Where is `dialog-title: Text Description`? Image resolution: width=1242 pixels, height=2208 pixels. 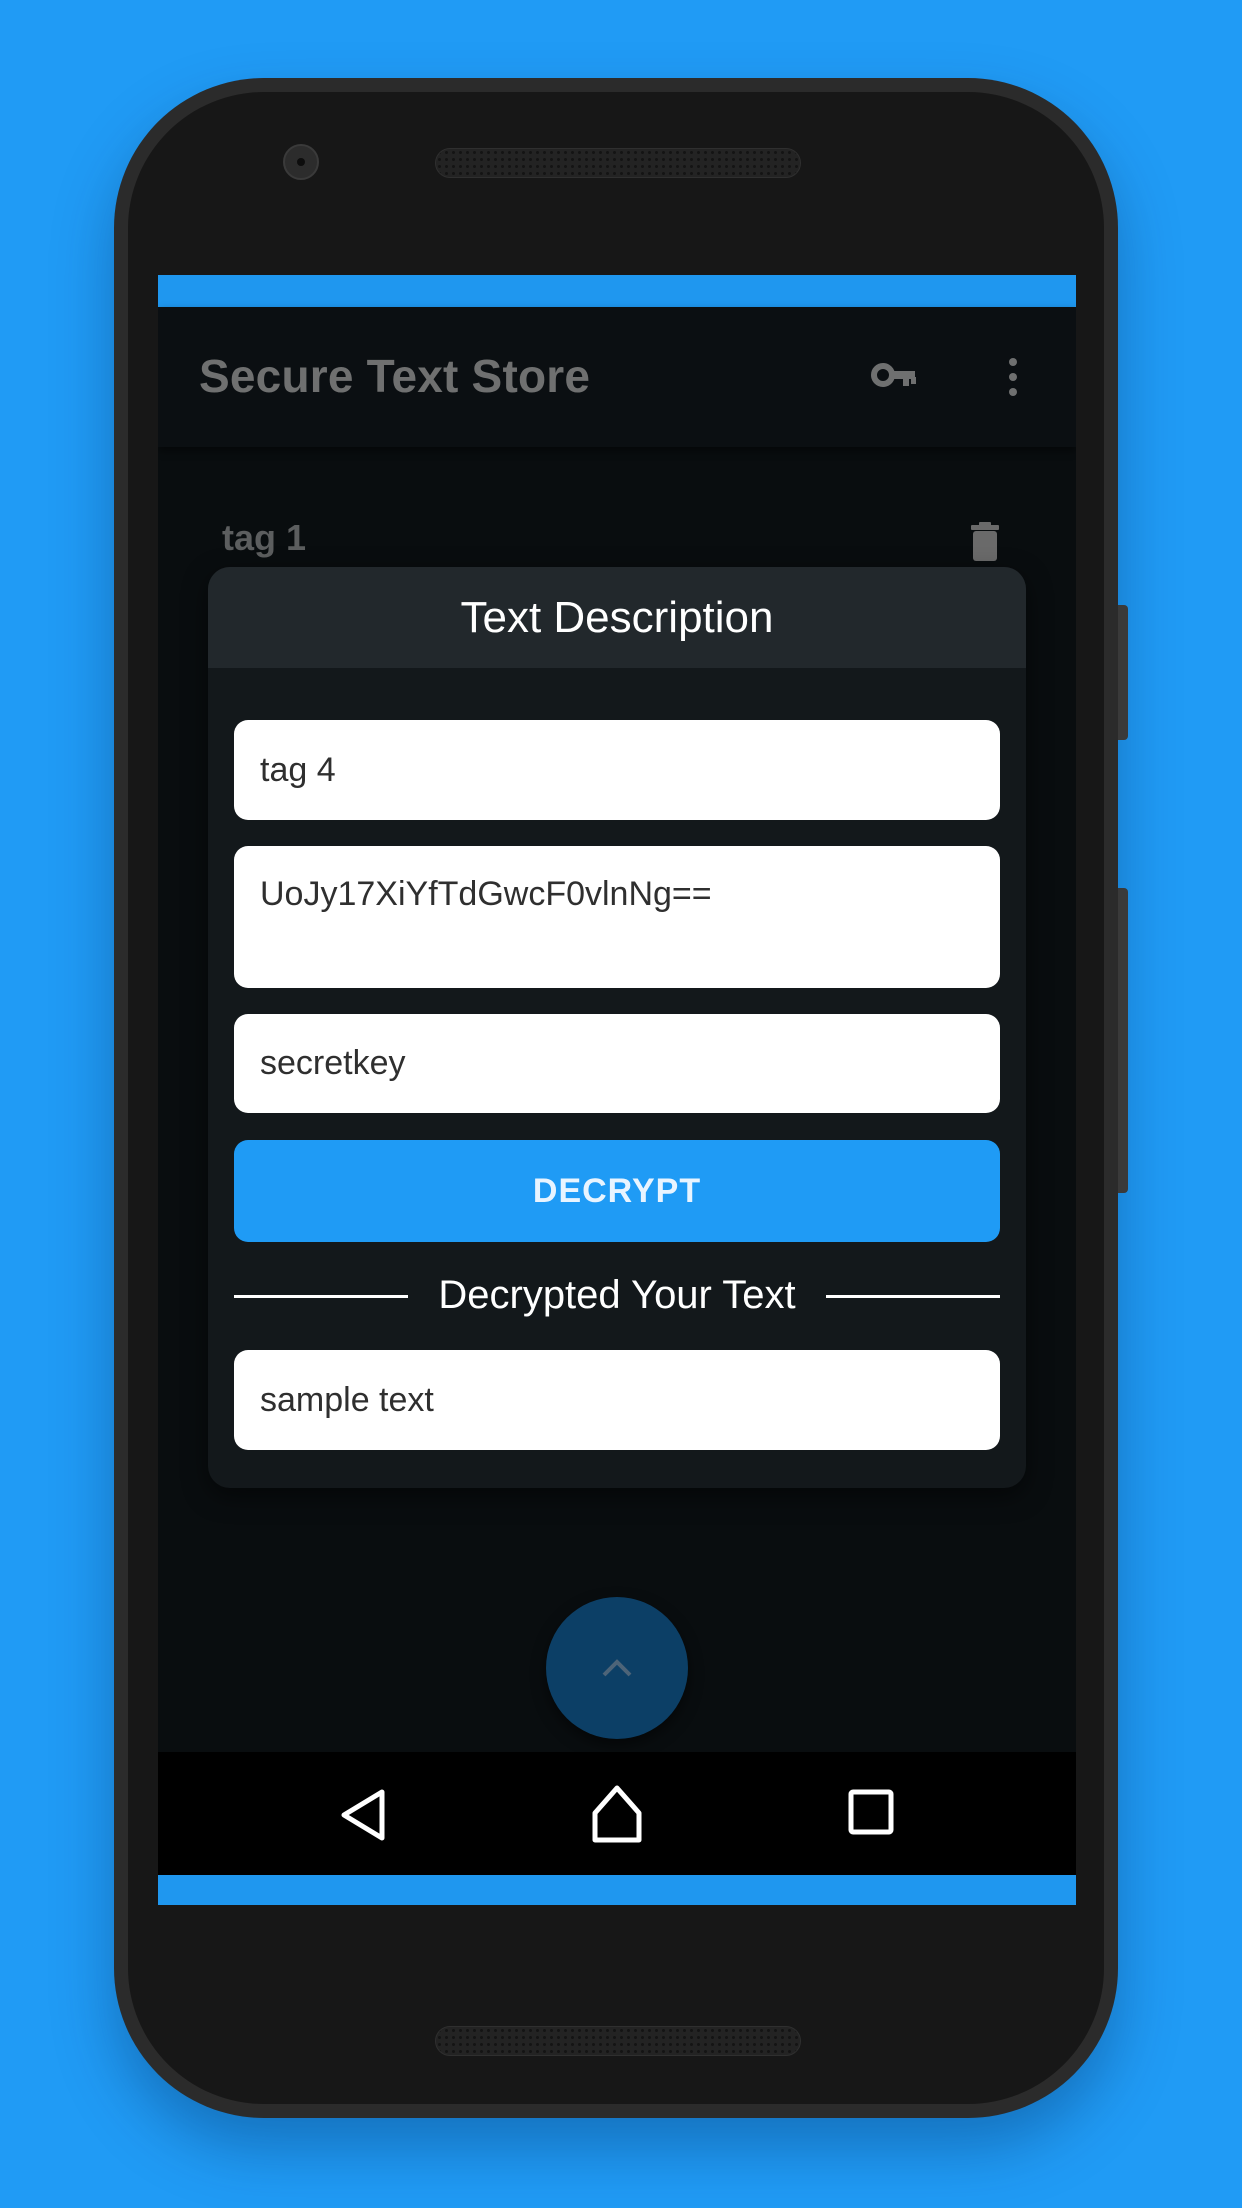 dialog-title: Text Description is located at coordinates (617, 617).